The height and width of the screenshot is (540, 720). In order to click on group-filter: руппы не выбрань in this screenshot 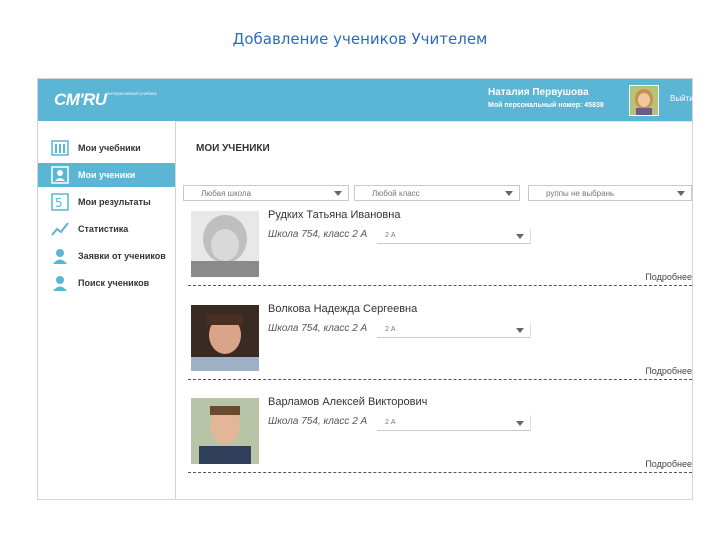, I will do `click(610, 193)`.